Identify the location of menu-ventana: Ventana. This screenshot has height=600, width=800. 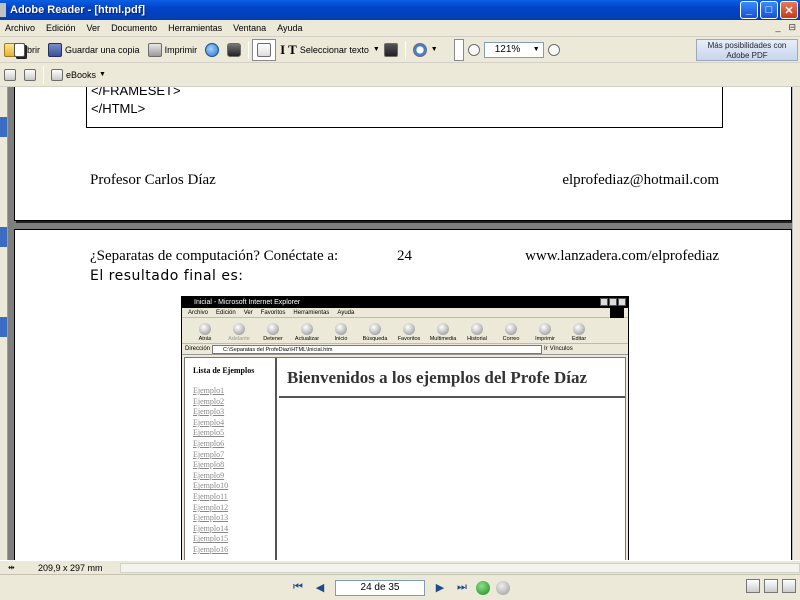
(250, 28).